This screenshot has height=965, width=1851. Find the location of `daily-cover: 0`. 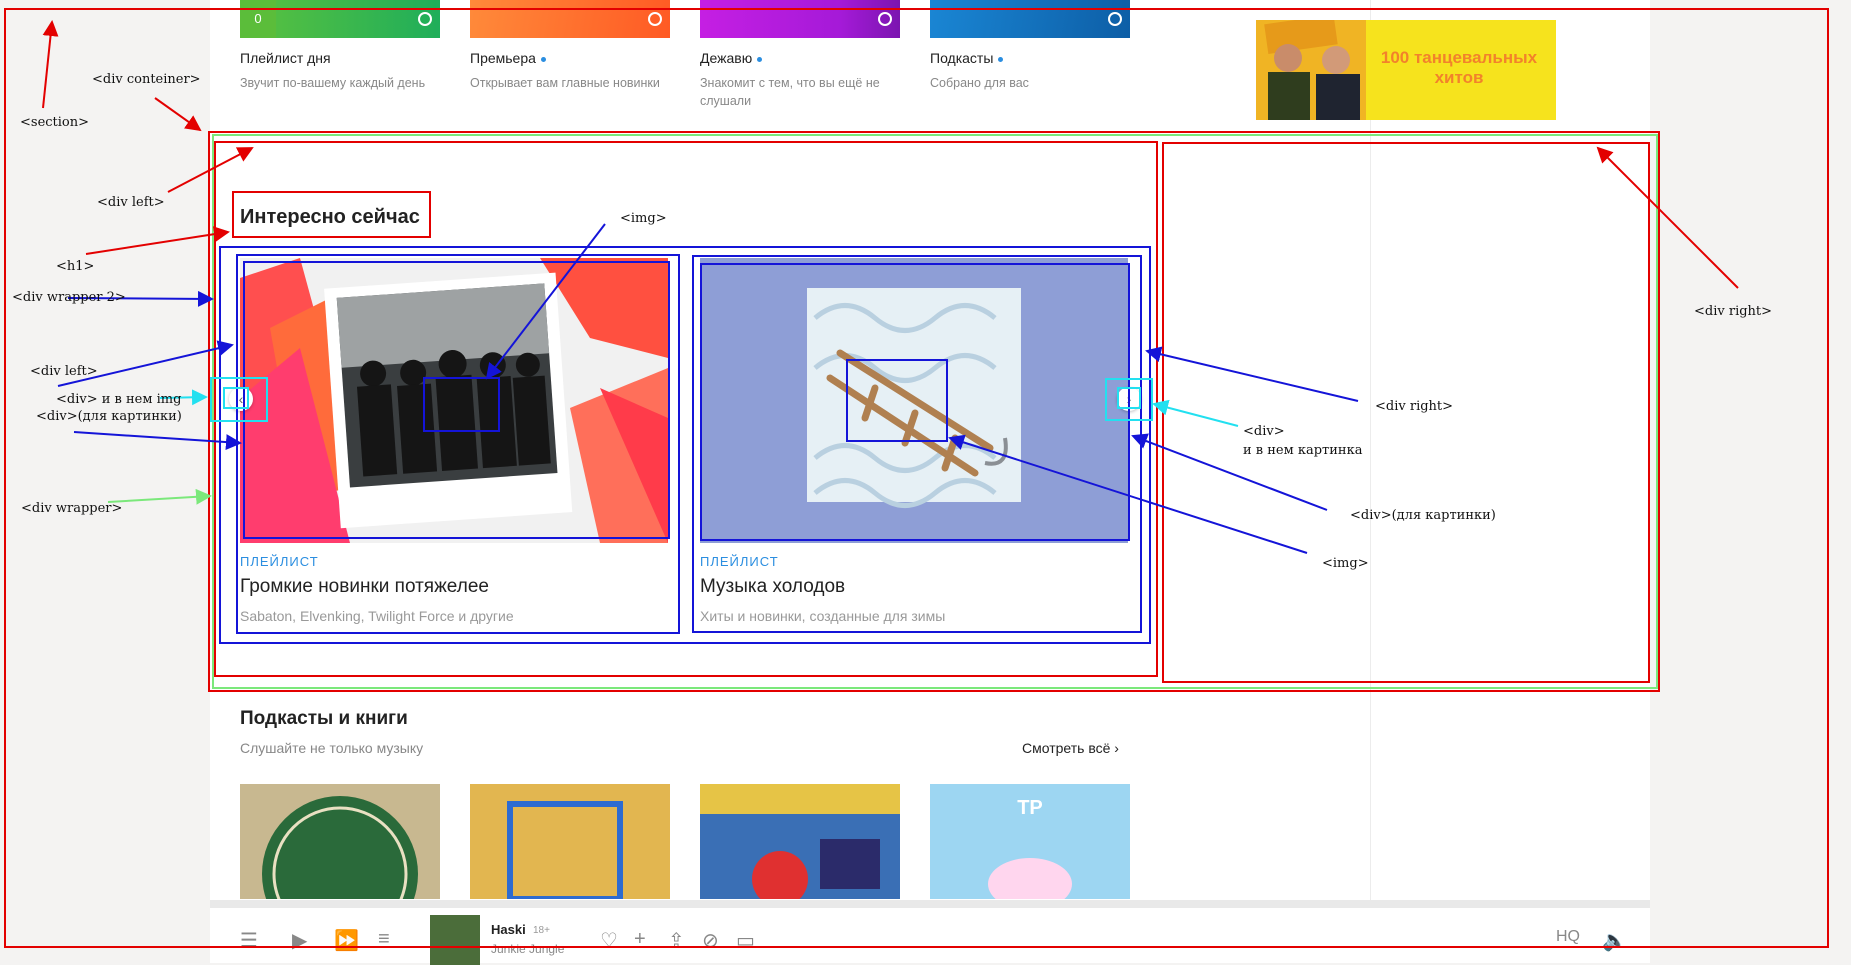

daily-cover: 0 is located at coordinates (340, 19).